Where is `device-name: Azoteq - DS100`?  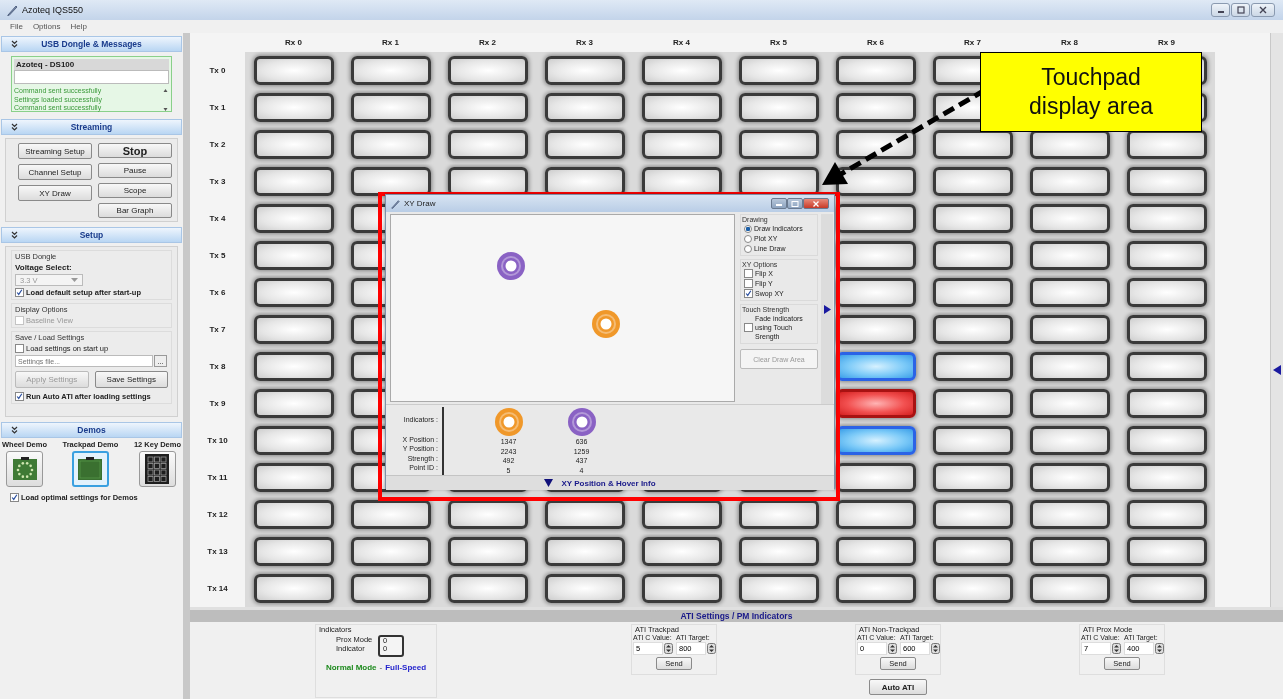 device-name: Azoteq - DS100 is located at coordinates (91, 64).